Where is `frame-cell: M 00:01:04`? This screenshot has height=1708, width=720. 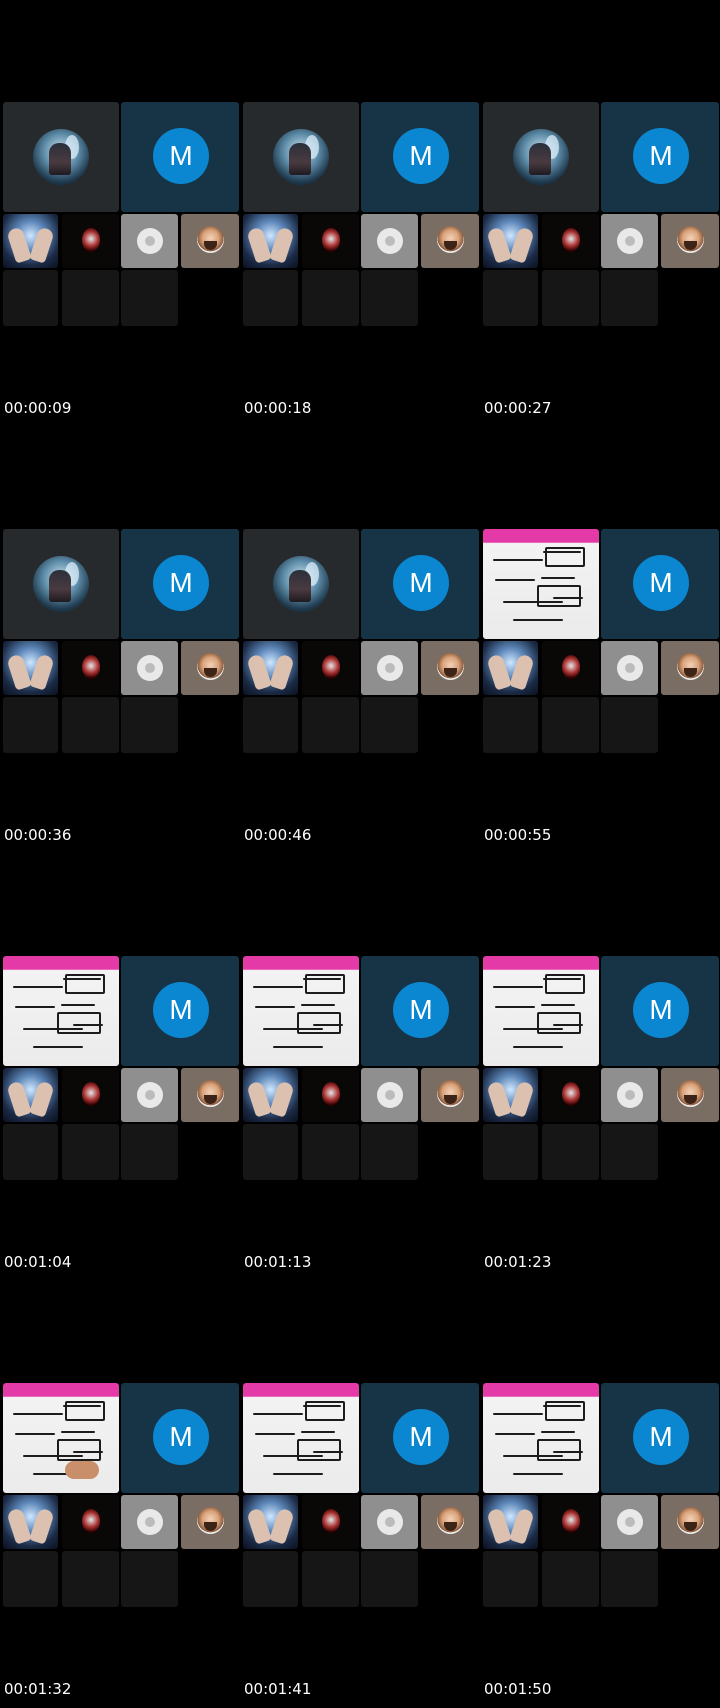
frame-cell: M 00:01:04 is located at coordinates (120, 1067).